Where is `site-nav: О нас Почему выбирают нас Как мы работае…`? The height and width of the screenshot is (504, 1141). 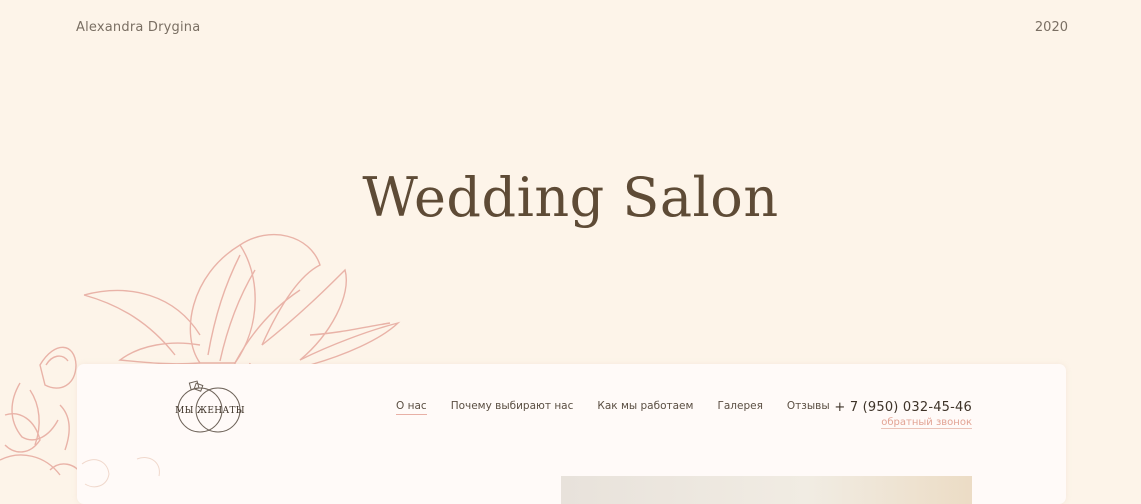
site-nav: О нас Почему выбирают нас Как мы работае… is located at coordinates (625, 407).